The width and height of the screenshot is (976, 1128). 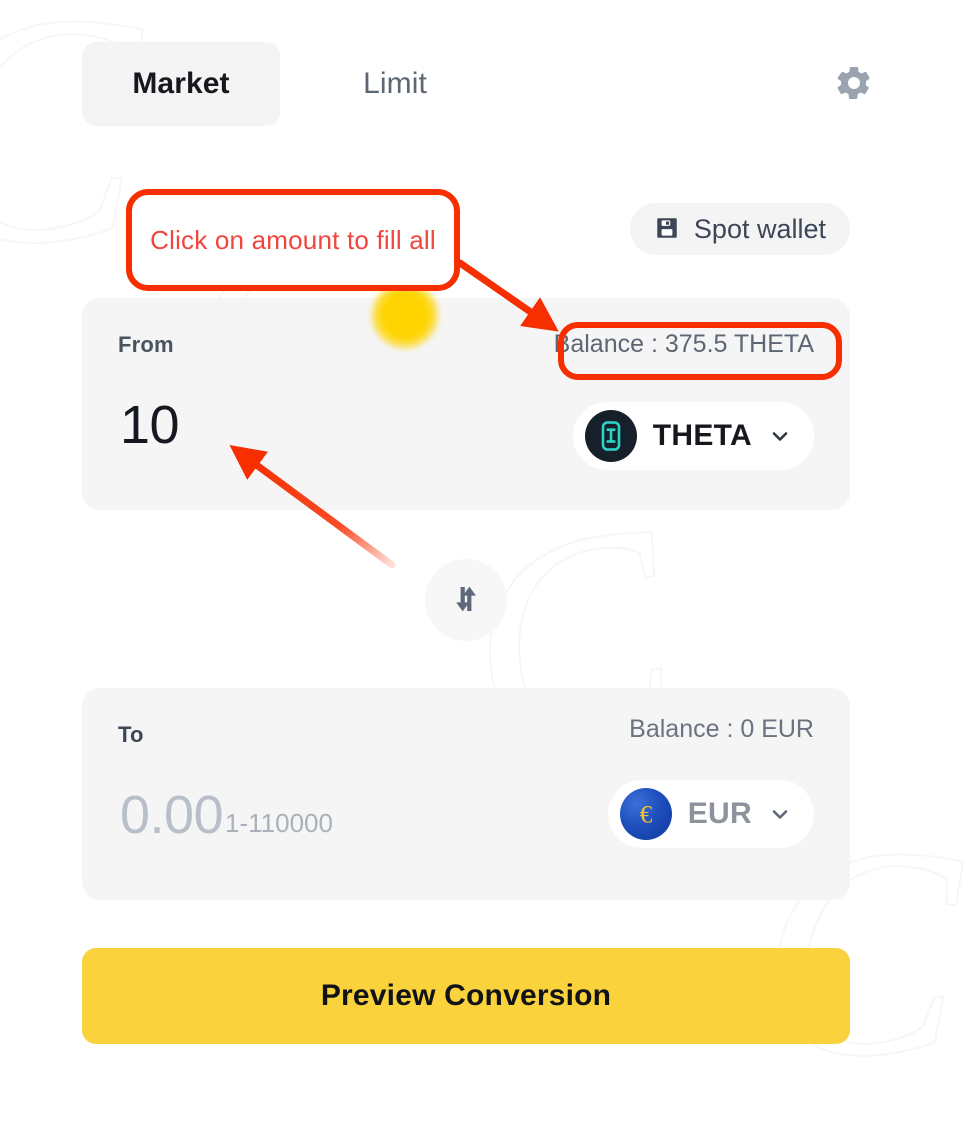 I want to click on gear-icon, so click(x=854, y=84).